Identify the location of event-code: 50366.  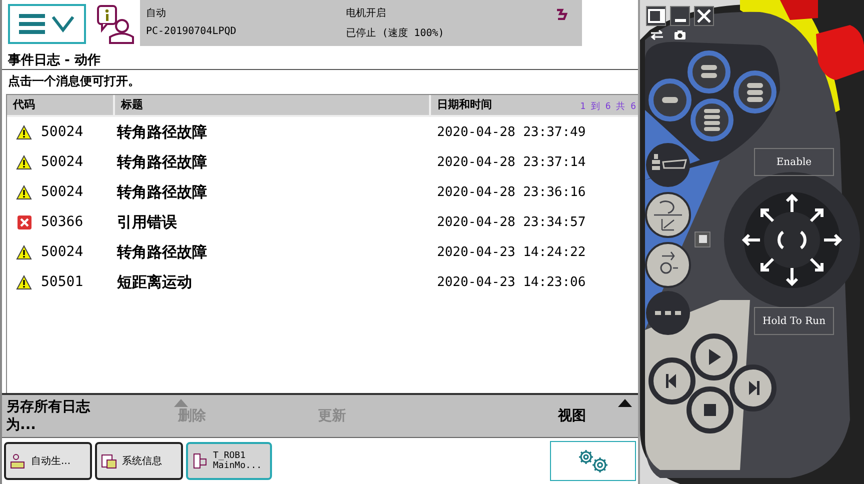
(62, 222).